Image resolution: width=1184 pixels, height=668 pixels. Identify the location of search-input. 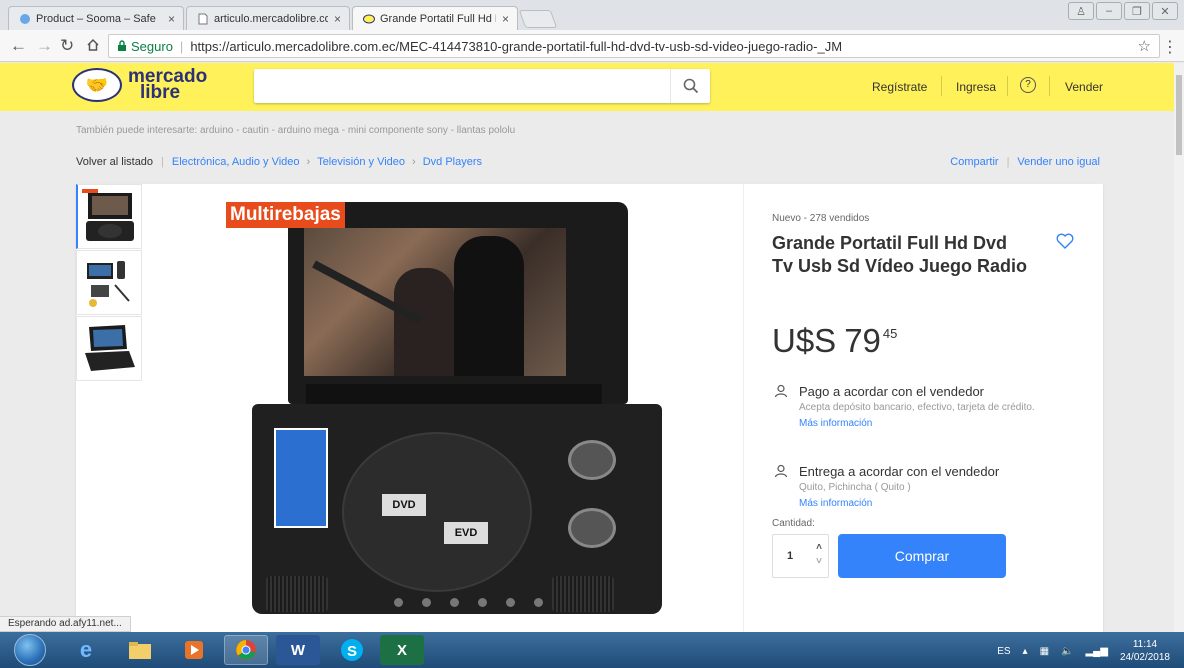
(454, 86).